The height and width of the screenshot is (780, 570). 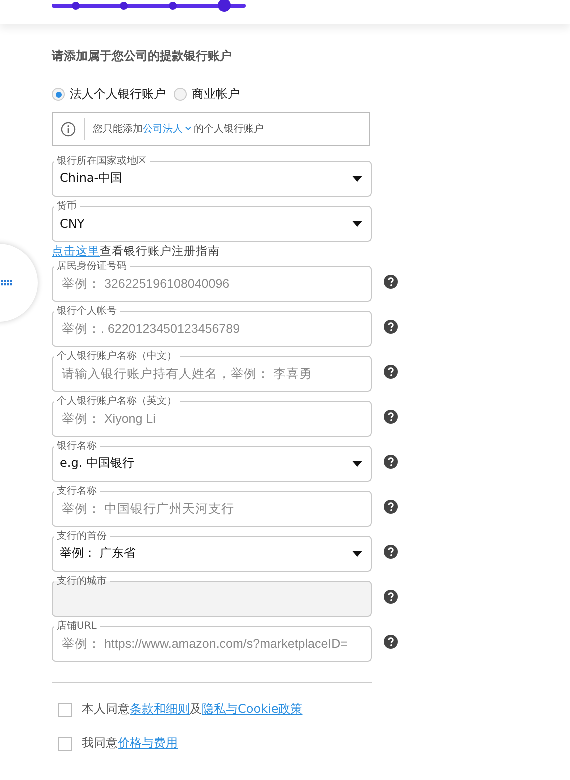 What do you see at coordinates (216, 94) in the screenshot?
I see `radio-label: 商业帐户` at bounding box center [216, 94].